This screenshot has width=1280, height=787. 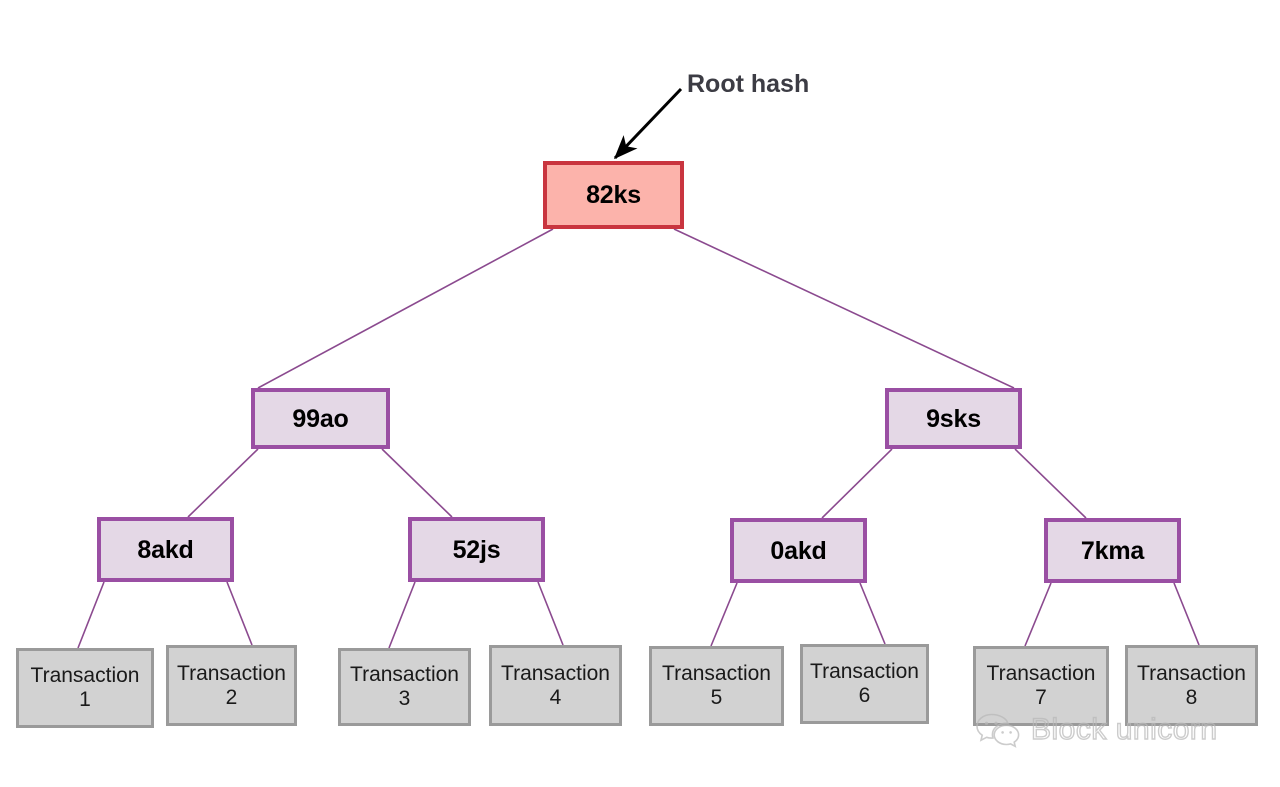 What do you see at coordinates (716, 697) in the screenshot?
I see `transaction-number: 5` at bounding box center [716, 697].